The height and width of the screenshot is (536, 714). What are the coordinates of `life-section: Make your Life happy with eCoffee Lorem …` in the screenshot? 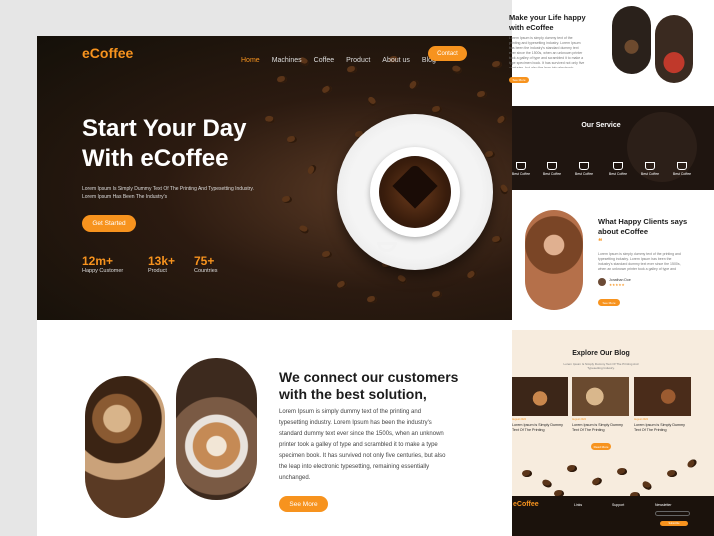 It's located at (611, 53).